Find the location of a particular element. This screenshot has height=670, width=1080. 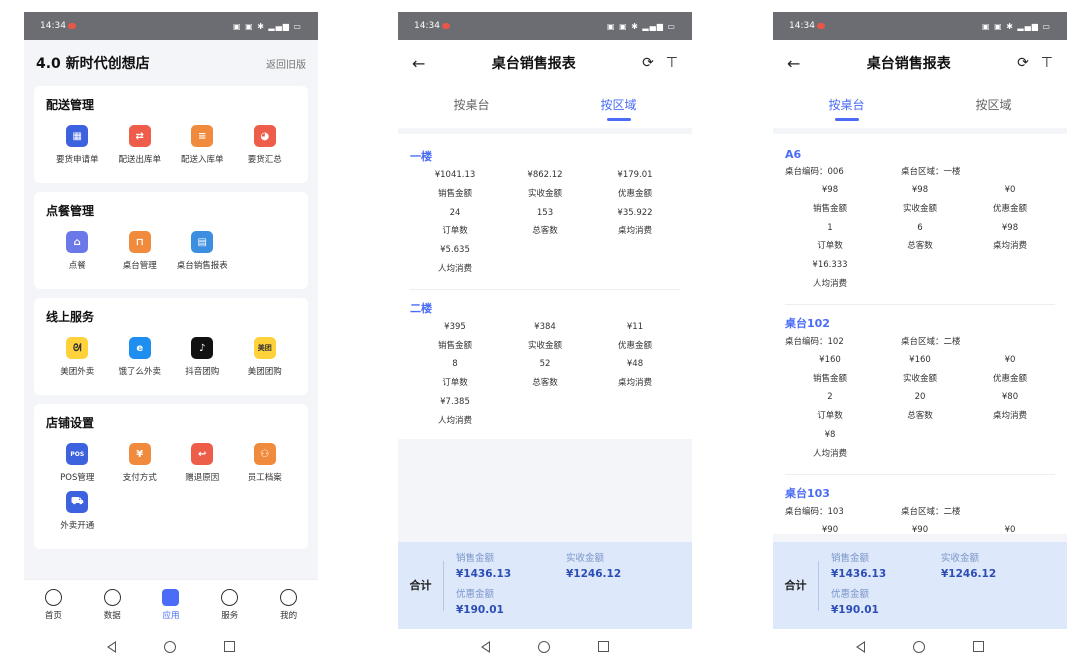

total-sales-label: 销售金额 is located at coordinates (475, 558).